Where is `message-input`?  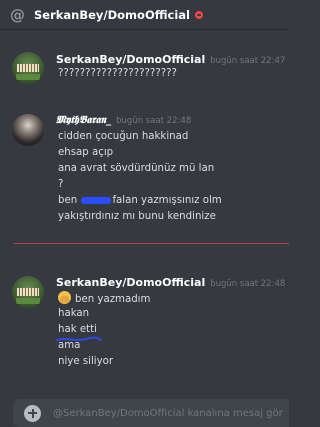
message-input is located at coordinates (168, 413).